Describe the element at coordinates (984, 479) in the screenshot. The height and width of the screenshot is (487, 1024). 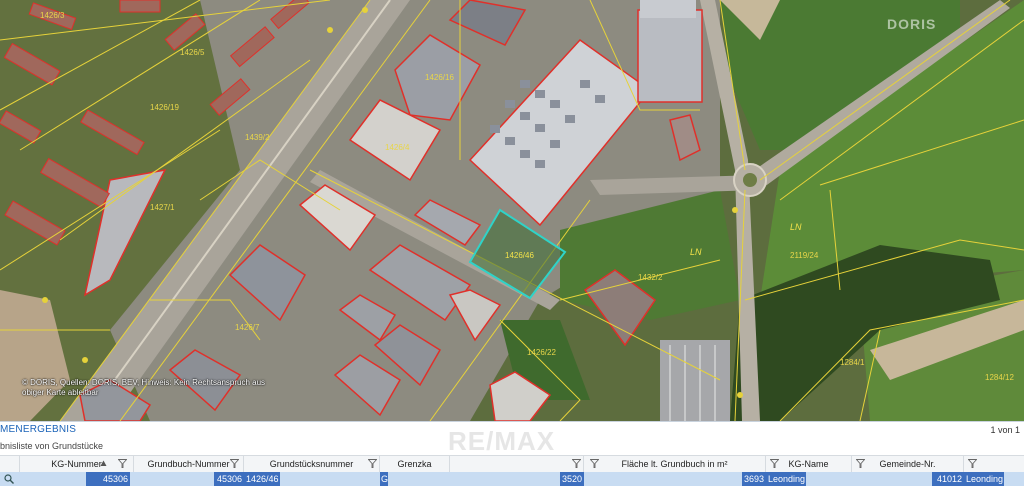
I see `cell-last: Leonding` at that location.